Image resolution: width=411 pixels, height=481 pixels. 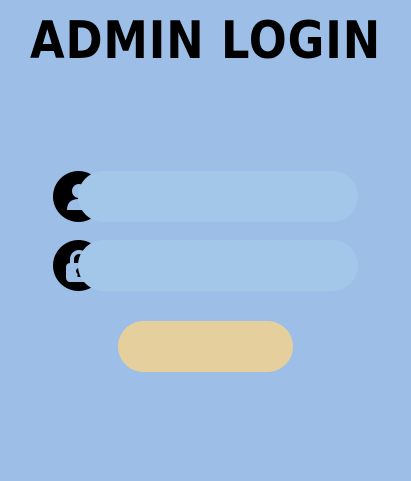 What do you see at coordinates (218, 196) in the screenshot?
I see `username-input` at bounding box center [218, 196].